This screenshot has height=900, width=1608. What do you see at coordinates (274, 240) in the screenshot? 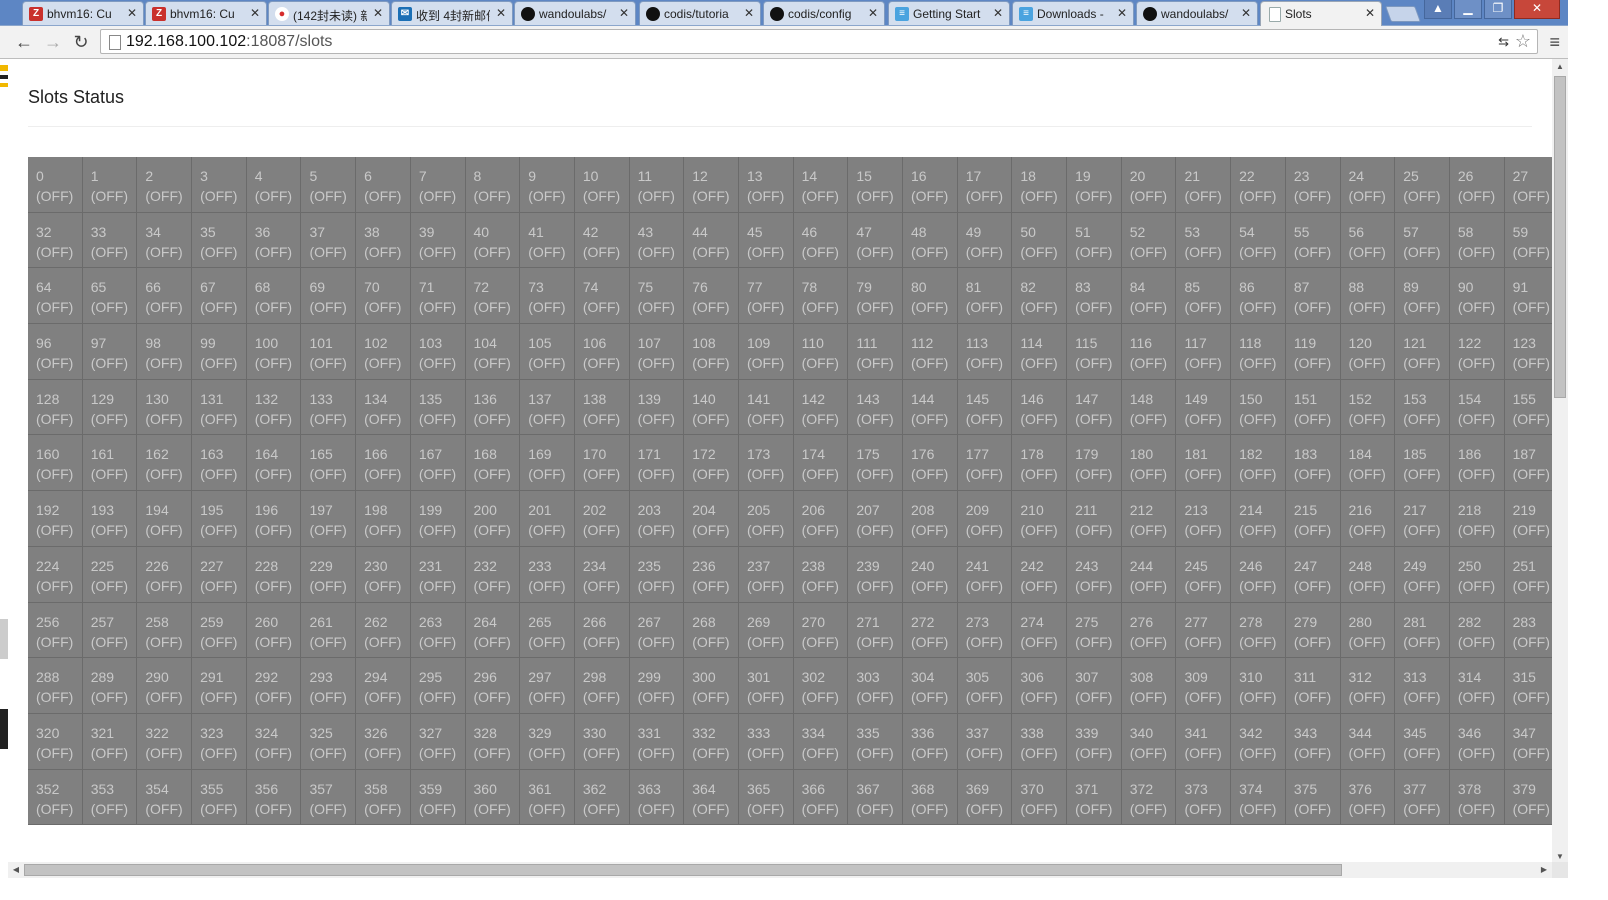
I see `slot-cell: 36 (OFF)` at bounding box center [274, 240].